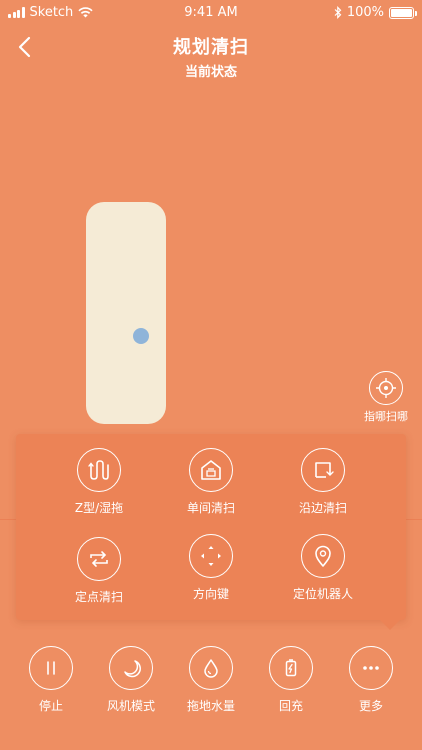 The height and width of the screenshot is (750, 422). I want to click on mode-locate-robot: 定位机器人, so click(323, 568).